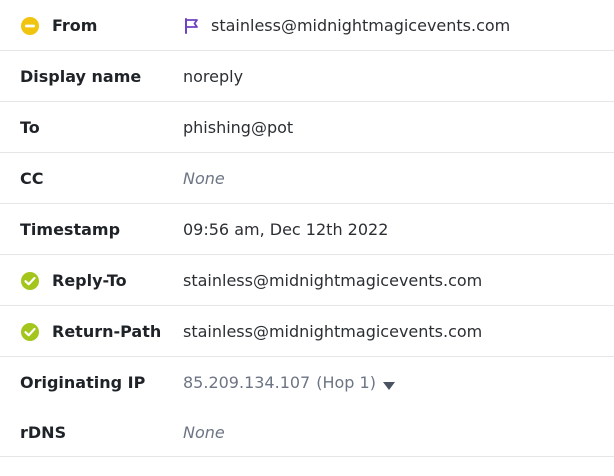 The image size is (614, 476). What do you see at coordinates (346, 382) in the screenshot?
I see `hop-label: (Hop 1)` at bounding box center [346, 382].